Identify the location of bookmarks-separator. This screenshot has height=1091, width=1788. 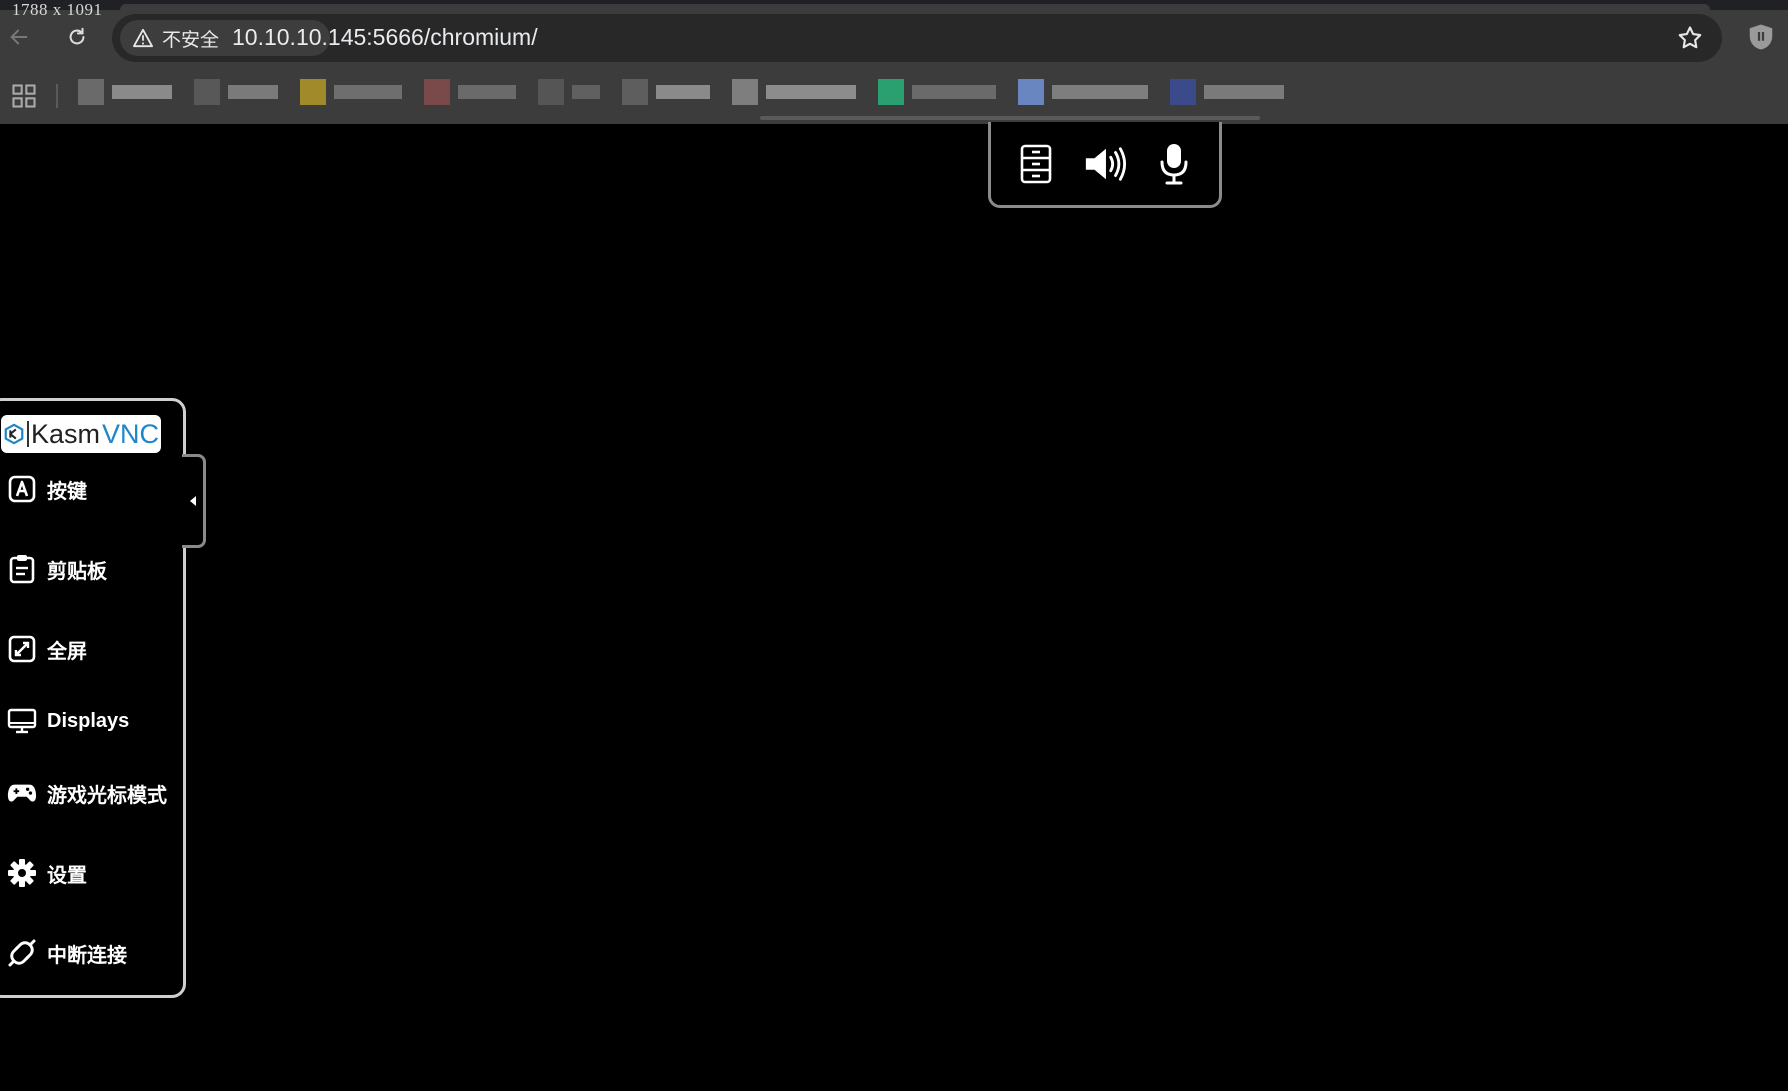
(57, 96).